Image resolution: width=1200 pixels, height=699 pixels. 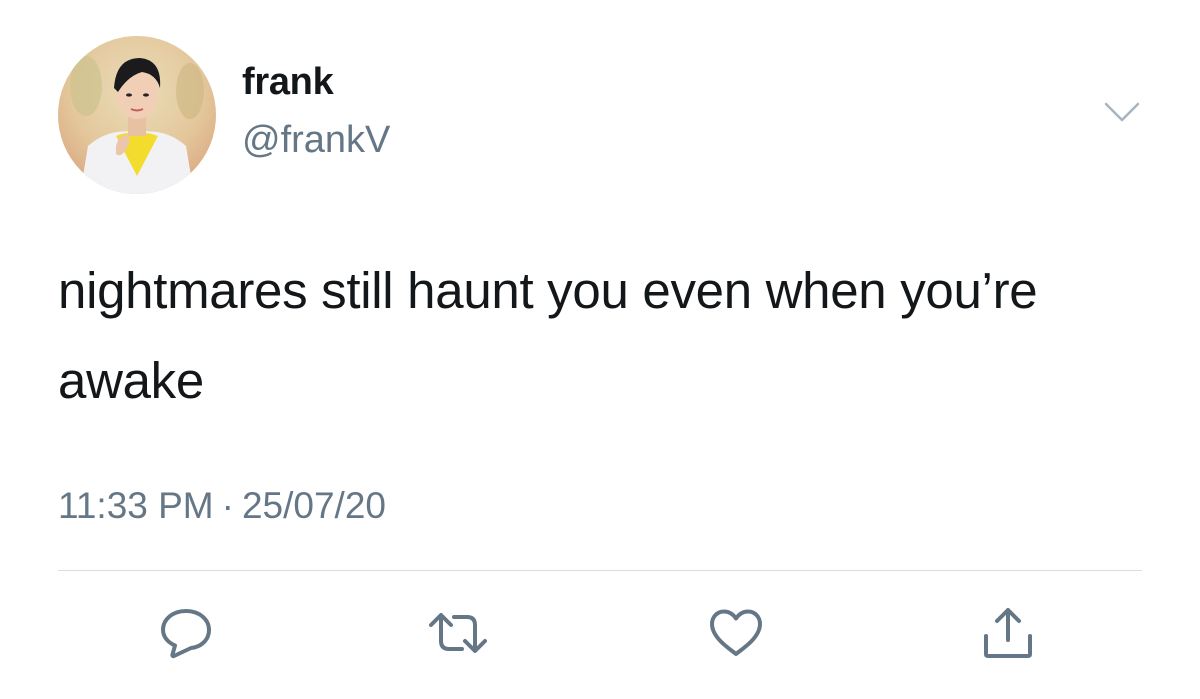 I want to click on divider, so click(x=600, y=570).